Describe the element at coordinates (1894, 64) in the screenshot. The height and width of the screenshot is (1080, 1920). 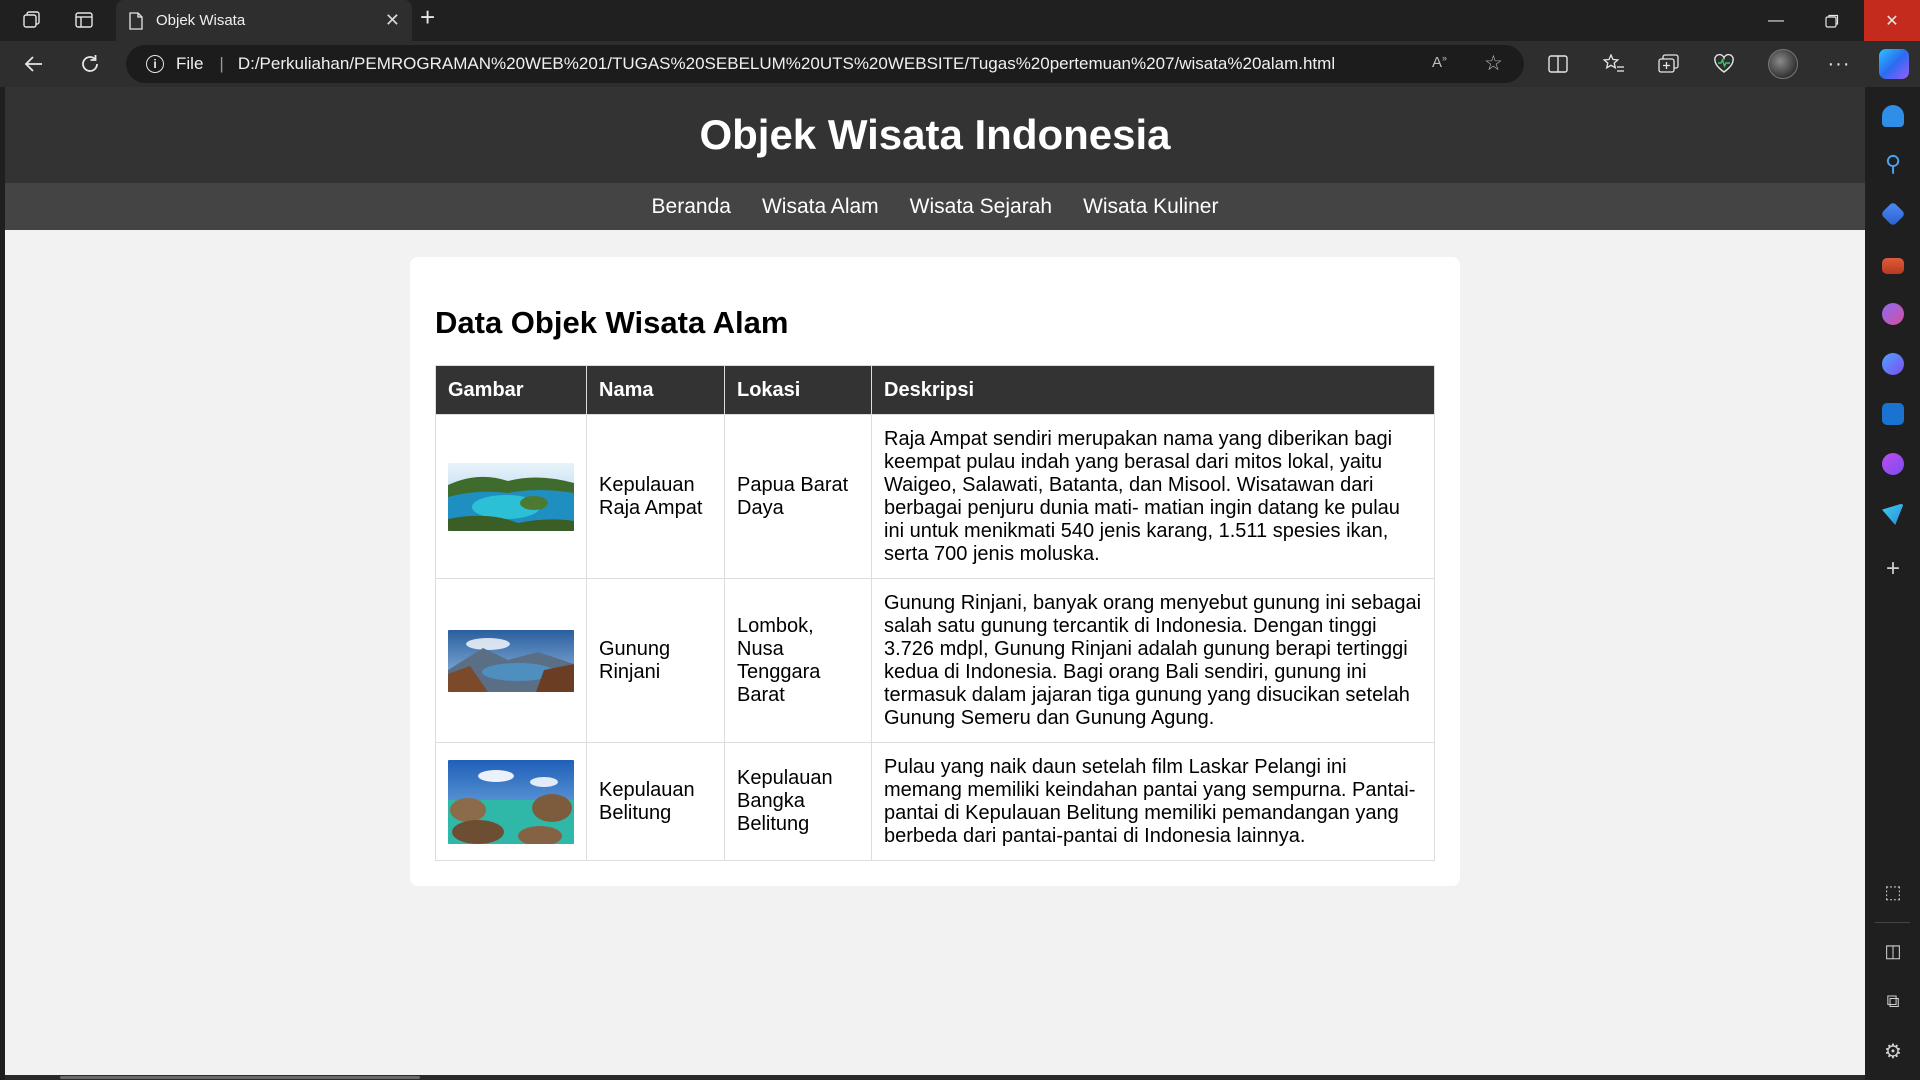
I see `copilot-icon` at that location.